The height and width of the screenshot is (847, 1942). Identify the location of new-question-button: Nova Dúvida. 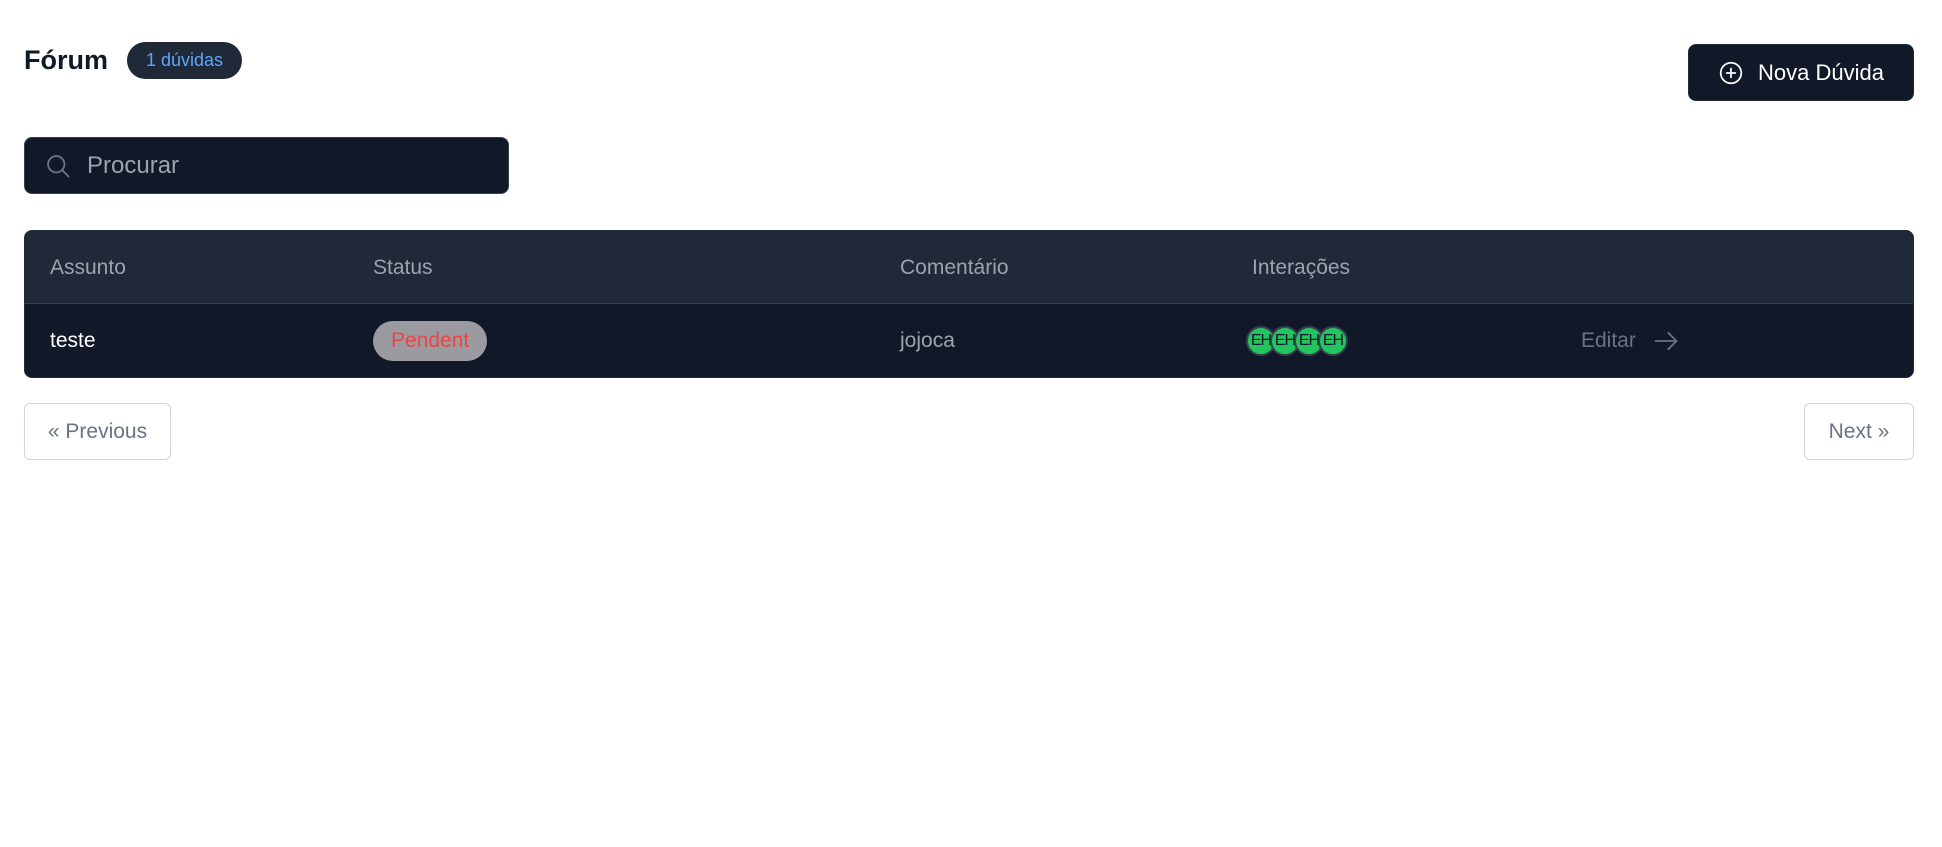
(1801, 72).